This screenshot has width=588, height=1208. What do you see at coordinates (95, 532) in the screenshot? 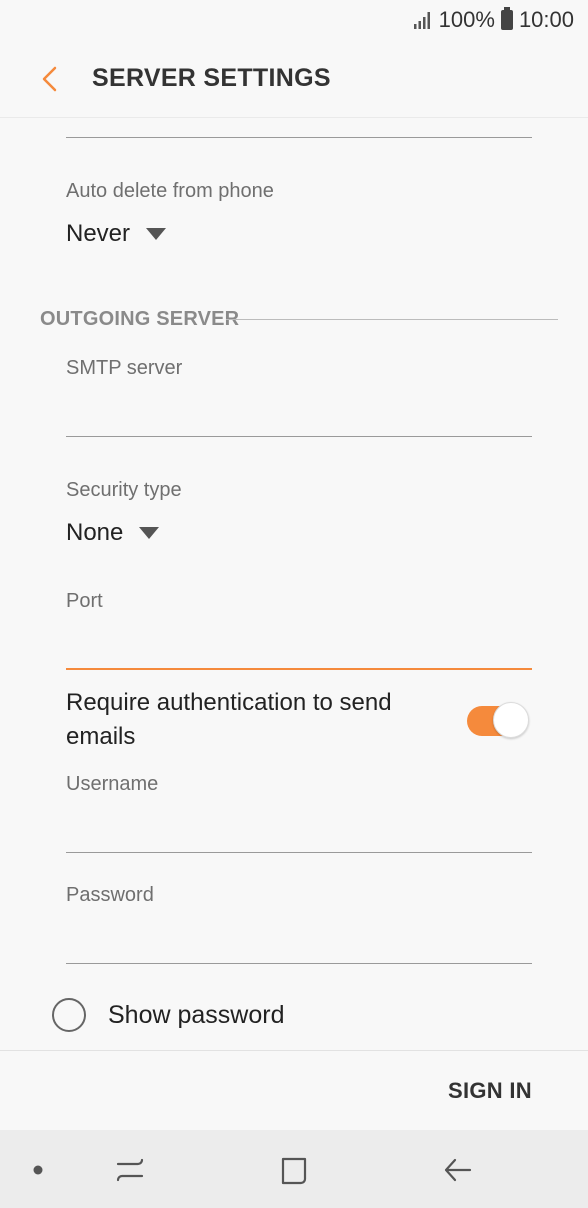
I see `security-type-value: None` at bounding box center [95, 532].